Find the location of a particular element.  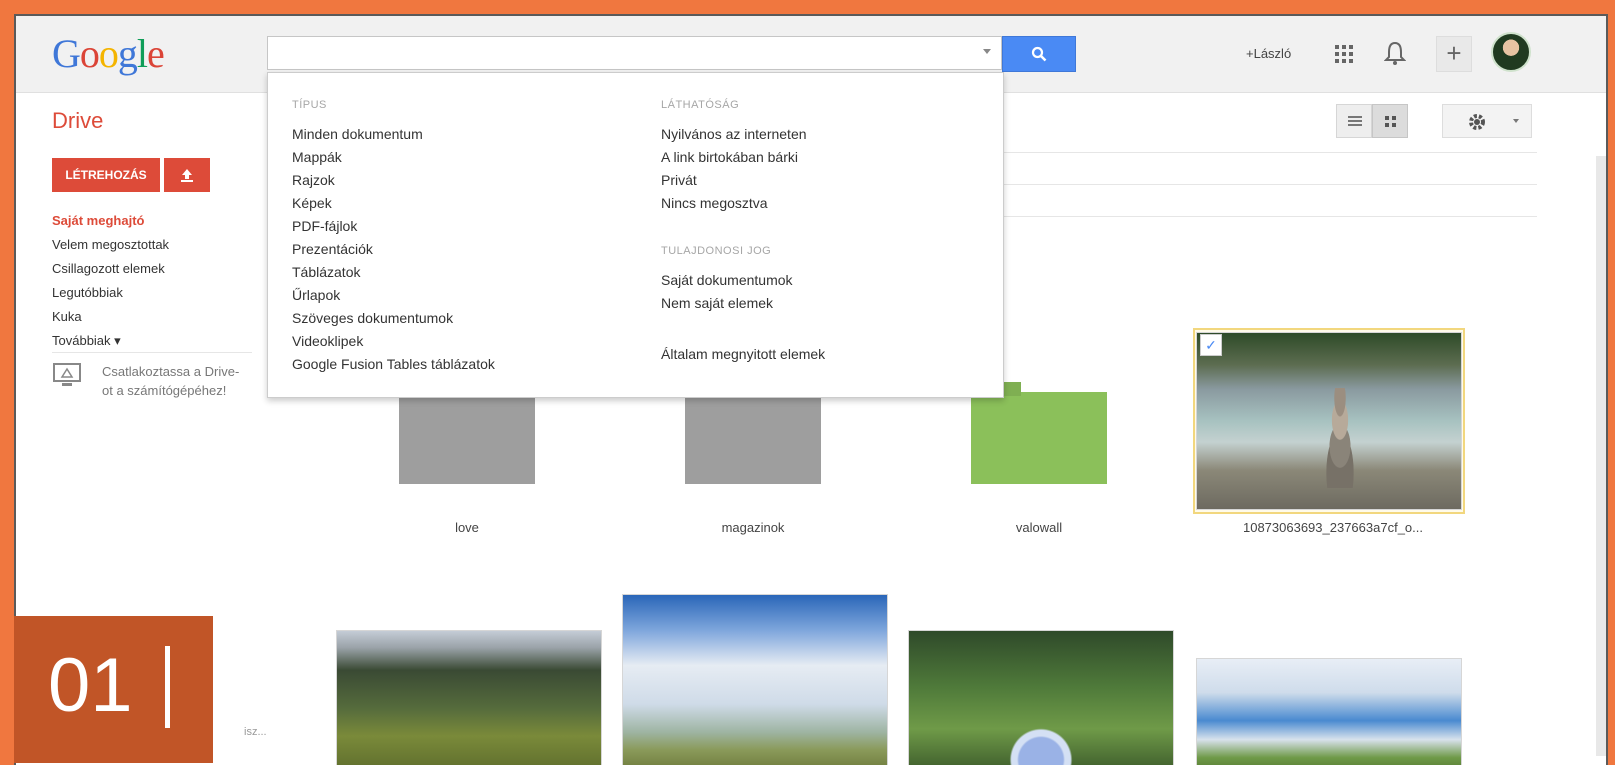

list-view-button is located at coordinates (1354, 121).